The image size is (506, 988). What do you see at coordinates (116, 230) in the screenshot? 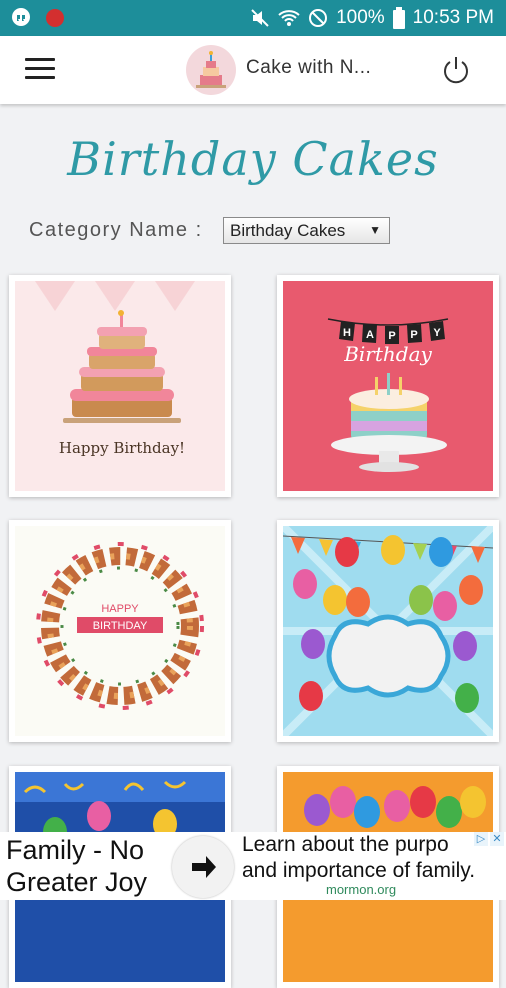
I see `category-label: Category Name :` at bounding box center [116, 230].